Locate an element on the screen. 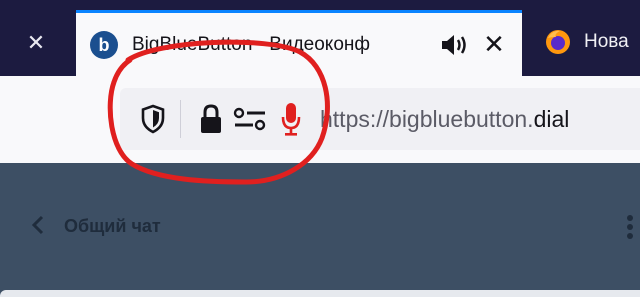 The image size is (640, 297). url-prefix: https://bigbluebutton. is located at coordinates (427, 119).